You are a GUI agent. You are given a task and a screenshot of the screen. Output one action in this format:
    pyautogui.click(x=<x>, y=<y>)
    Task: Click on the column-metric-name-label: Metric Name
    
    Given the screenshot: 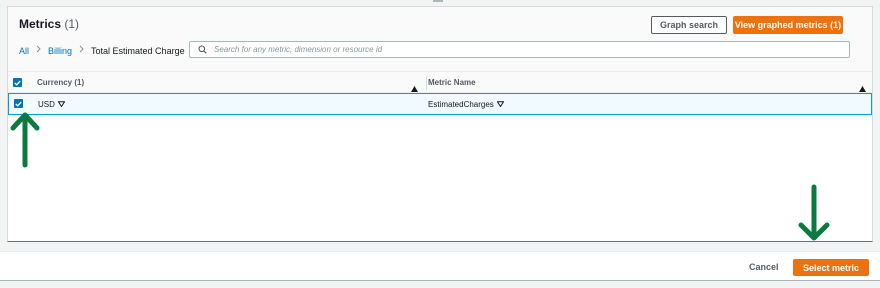 What is the action you would take?
    pyautogui.click(x=452, y=82)
    